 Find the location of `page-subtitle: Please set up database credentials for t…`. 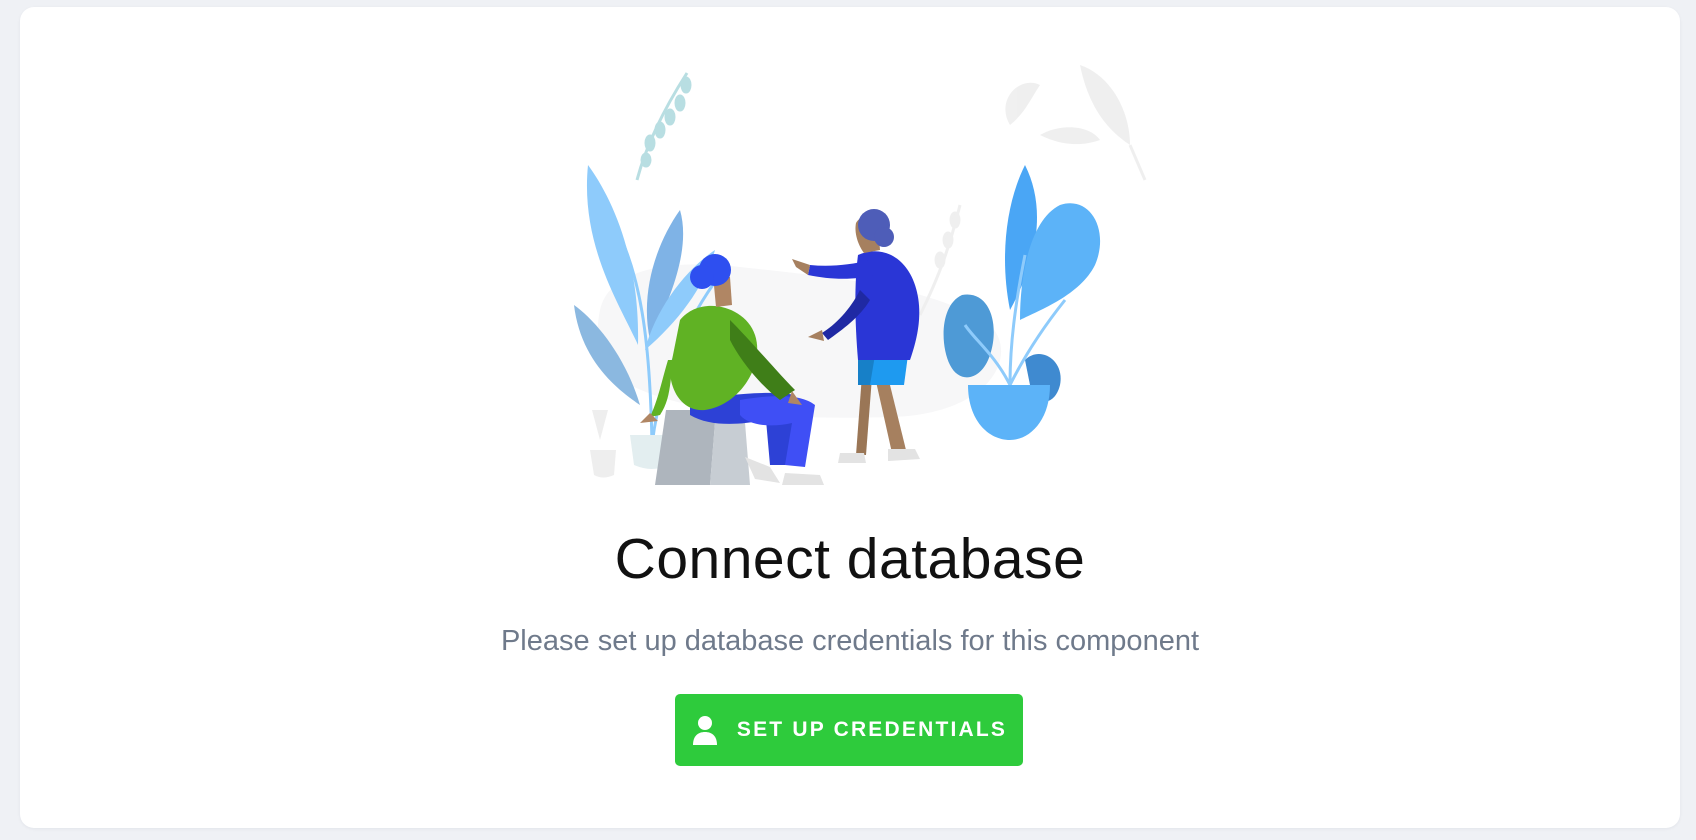

page-subtitle: Please set up database credentials for t… is located at coordinates (850, 641).